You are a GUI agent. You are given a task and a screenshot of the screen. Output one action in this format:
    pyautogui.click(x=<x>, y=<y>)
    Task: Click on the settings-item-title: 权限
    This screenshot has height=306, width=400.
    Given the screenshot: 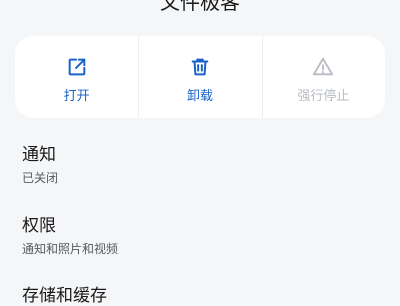 What is the action you would take?
    pyautogui.click(x=39, y=226)
    